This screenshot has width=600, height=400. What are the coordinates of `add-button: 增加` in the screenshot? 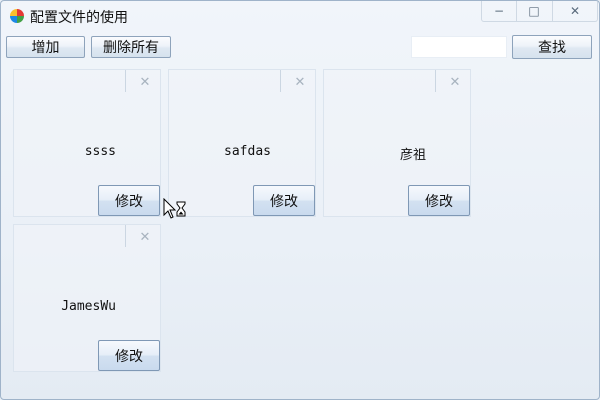 It's located at (45, 47).